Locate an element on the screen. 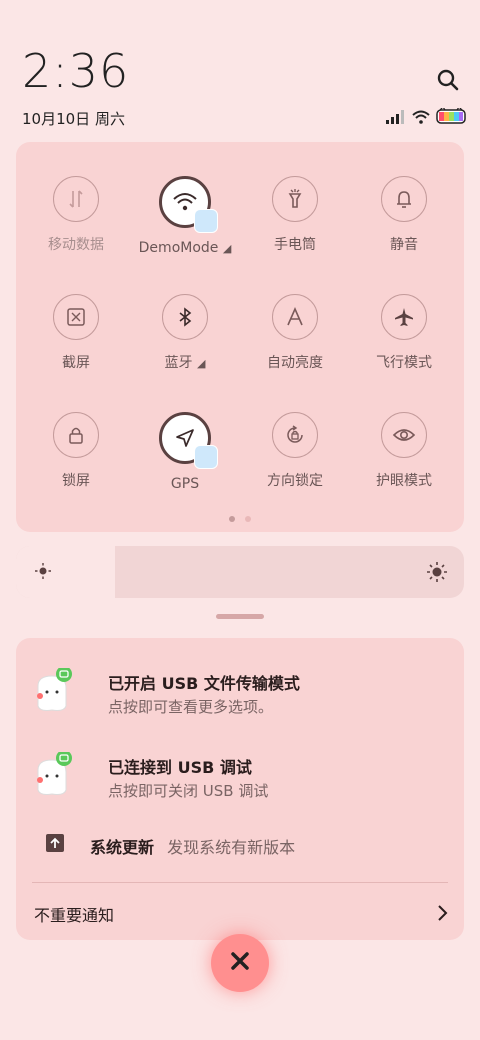 The height and width of the screenshot is (1040, 480). tile-wifi: DemoMode ◢ is located at coordinates (185, 216).